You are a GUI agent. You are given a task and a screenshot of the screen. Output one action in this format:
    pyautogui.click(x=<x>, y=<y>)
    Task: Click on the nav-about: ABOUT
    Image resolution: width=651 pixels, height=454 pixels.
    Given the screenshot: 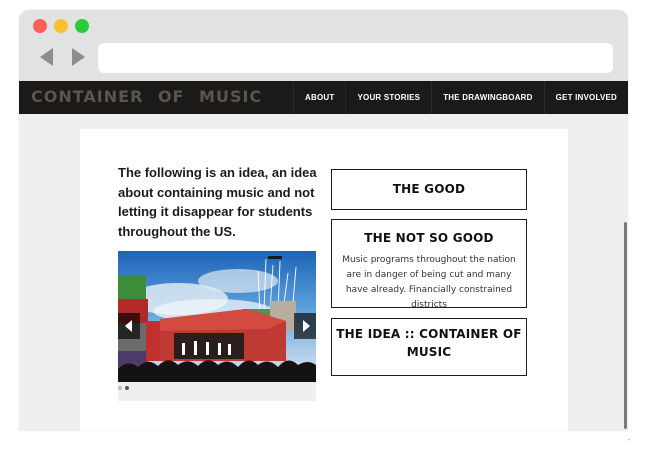 What is the action you would take?
    pyautogui.click(x=319, y=97)
    